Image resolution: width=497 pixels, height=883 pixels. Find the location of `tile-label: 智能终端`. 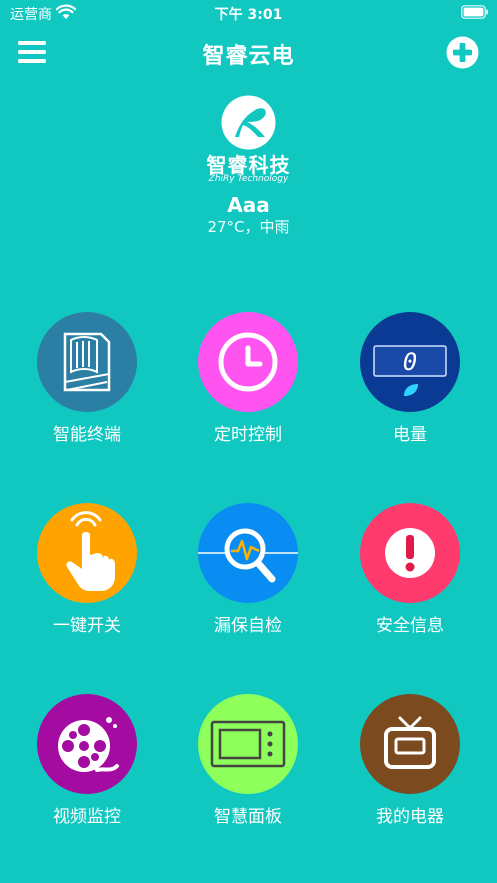

tile-label: 智能终端 is located at coordinates (87, 435).